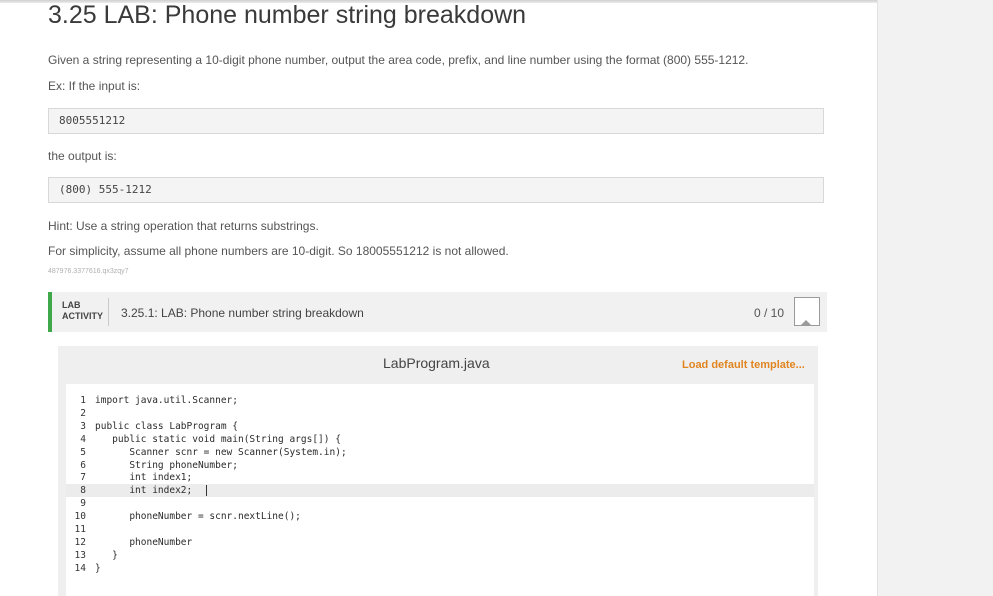 The width and height of the screenshot is (993, 596). I want to click on code-line: 2, so click(440, 413).